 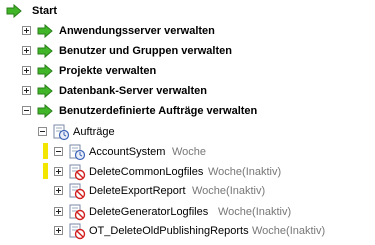 What do you see at coordinates (158, 111) in the screenshot?
I see `tree-section-label: Benutzerdefinierte Aufträge verwalten` at bounding box center [158, 111].